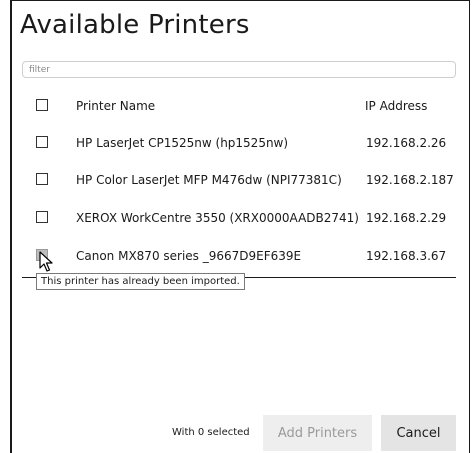  Describe the element at coordinates (135, 25) in the screenshot. I see `dialog-title: Available Printers` at that location.